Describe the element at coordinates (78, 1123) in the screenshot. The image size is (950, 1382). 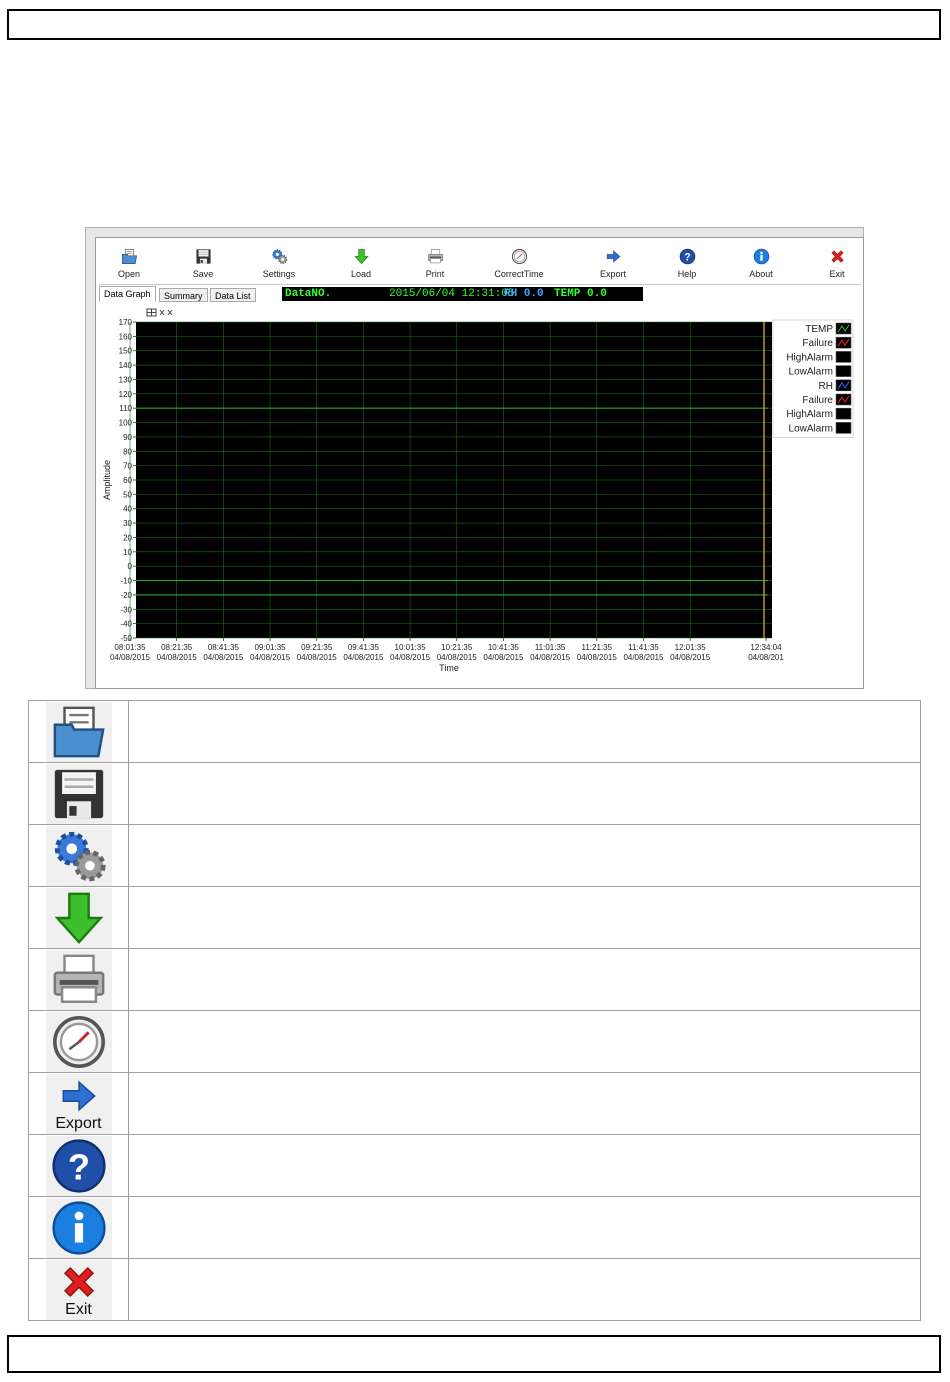
I see `icon-caption: Export` at that location.